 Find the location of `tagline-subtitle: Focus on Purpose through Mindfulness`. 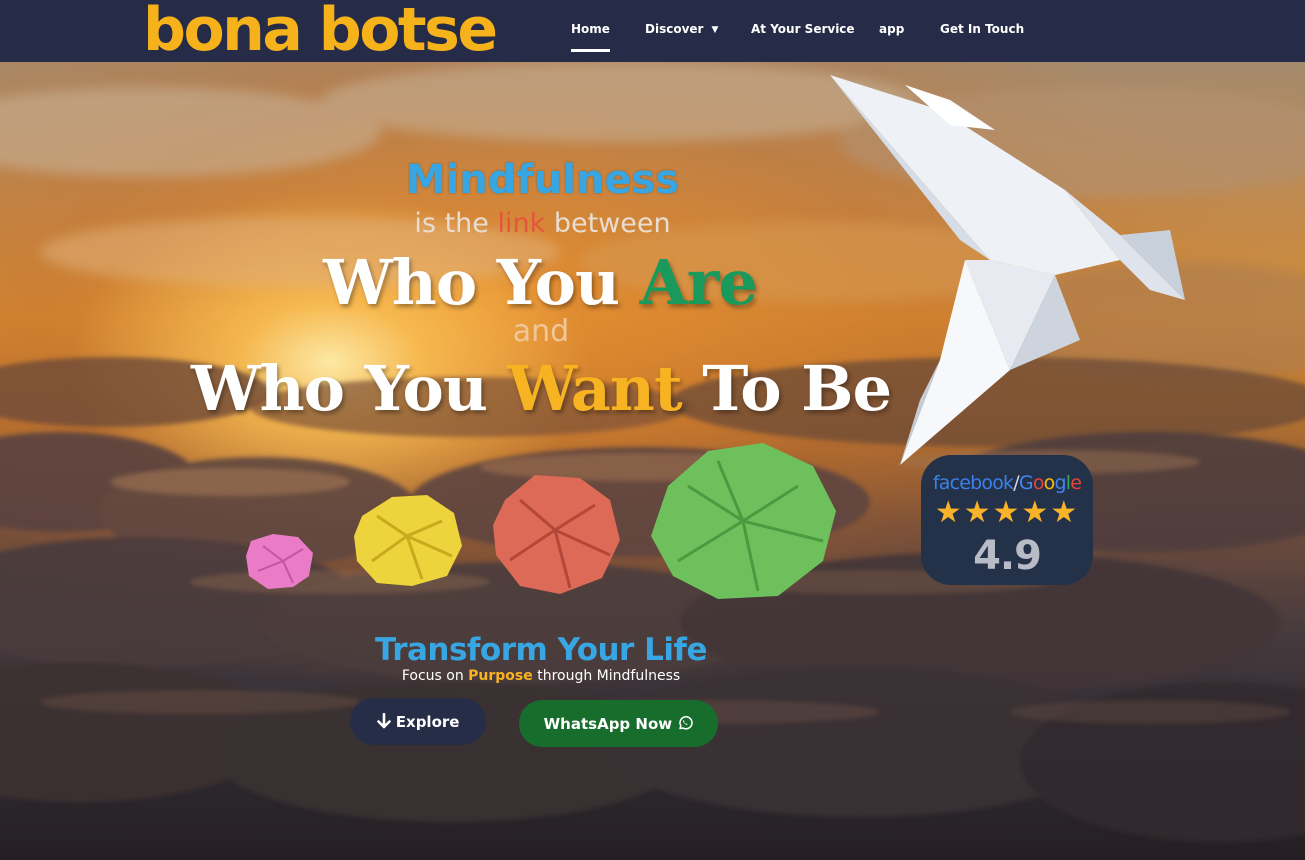

tagline-subtitle: Focus on Purpose through Mindfulness is located at coordinates (541, 676).